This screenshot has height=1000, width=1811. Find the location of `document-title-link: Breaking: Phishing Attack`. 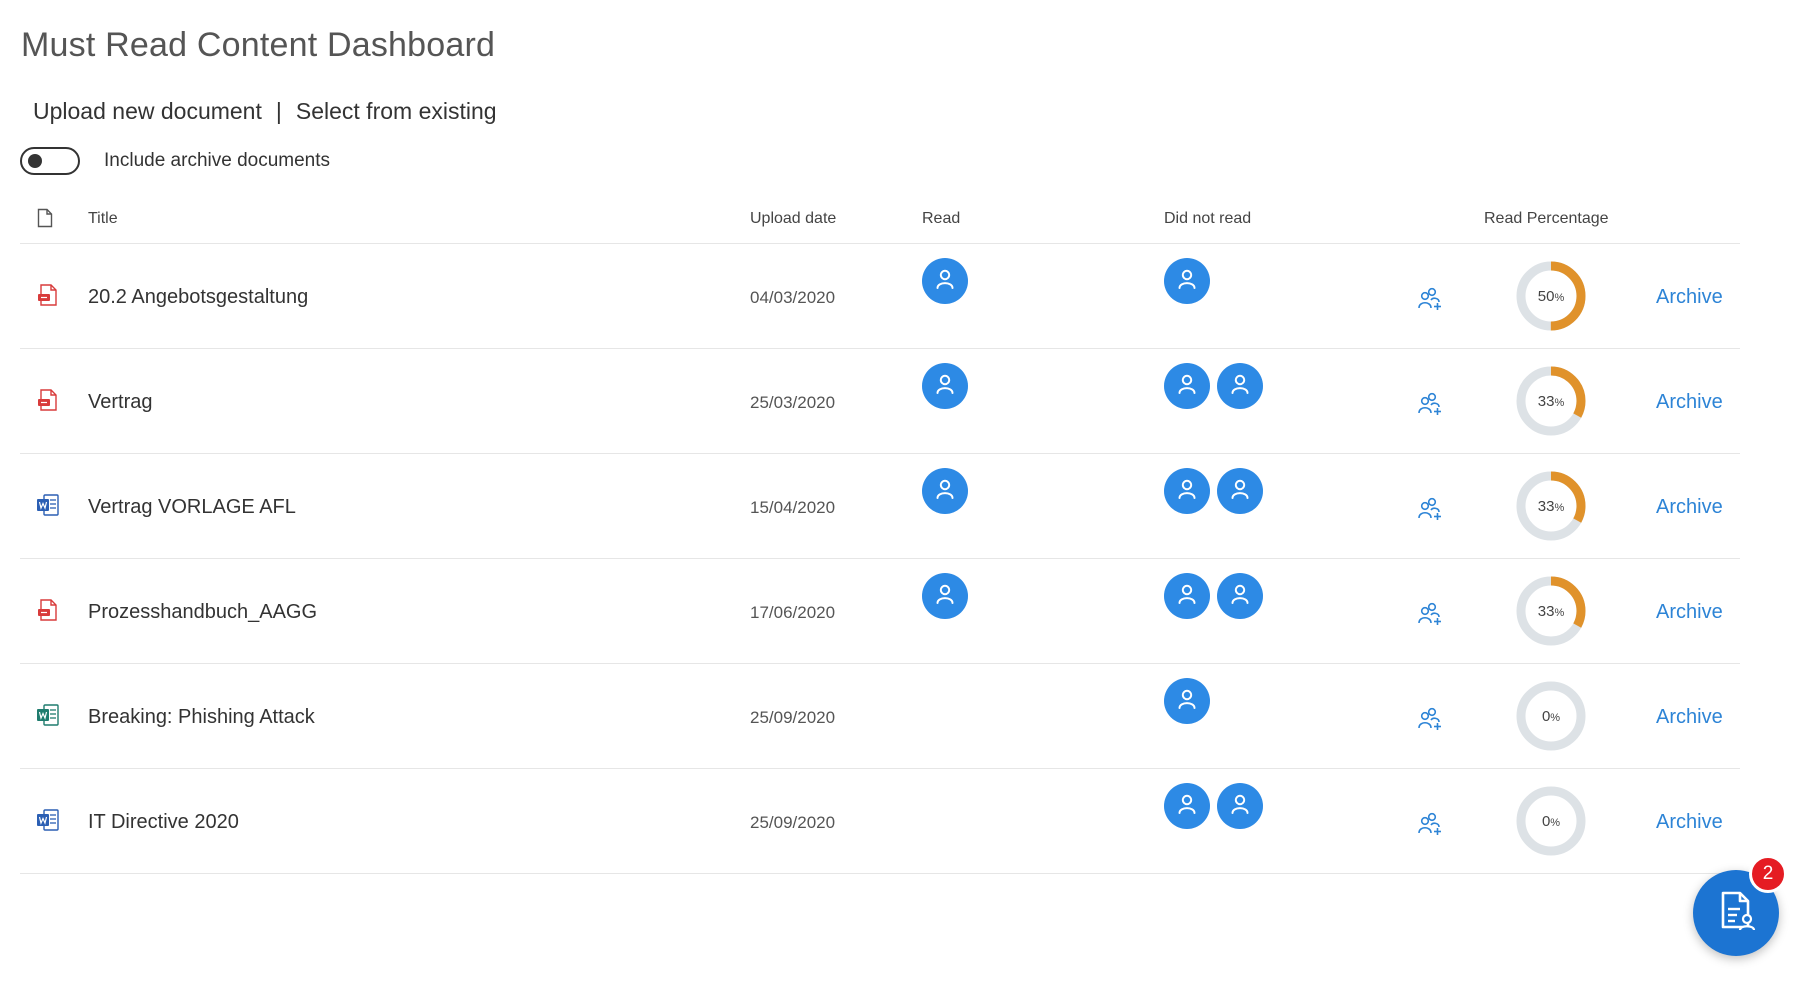

document-title-link: Breaking: Phishing Attack is located at coordinates (201, 717).